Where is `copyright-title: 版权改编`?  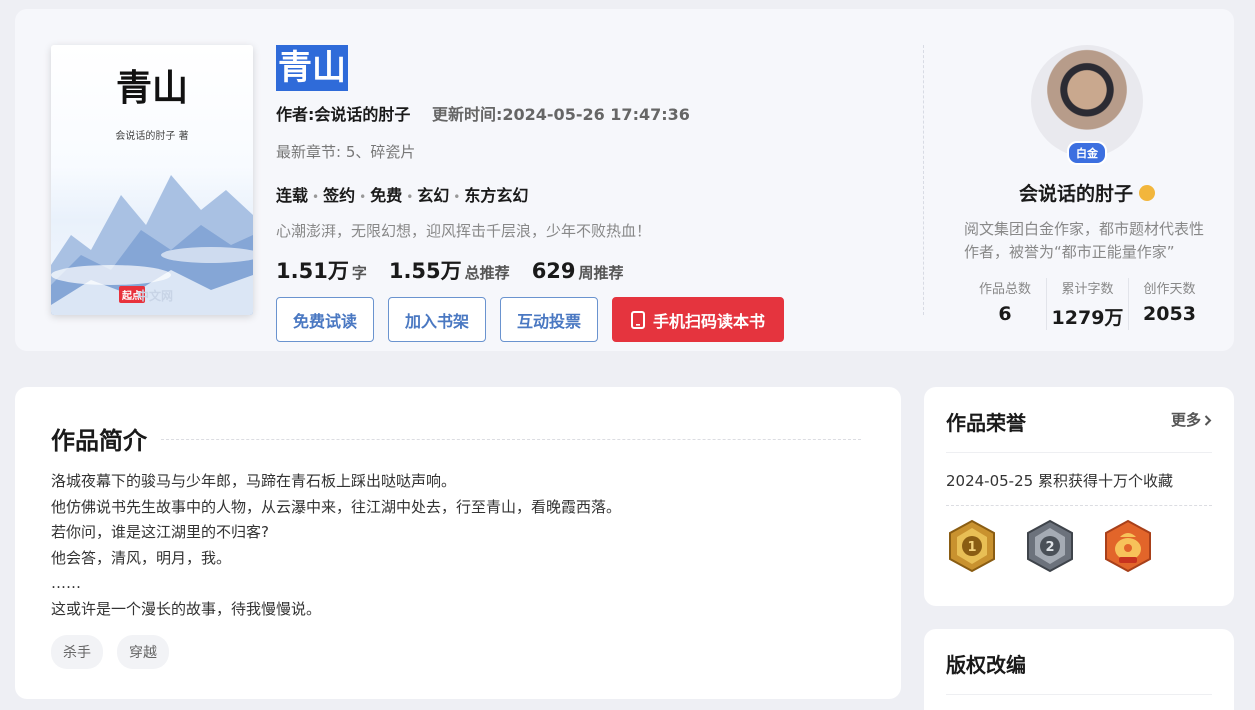 copyright-title: 版权改编 is located at coordinates (986, 665).